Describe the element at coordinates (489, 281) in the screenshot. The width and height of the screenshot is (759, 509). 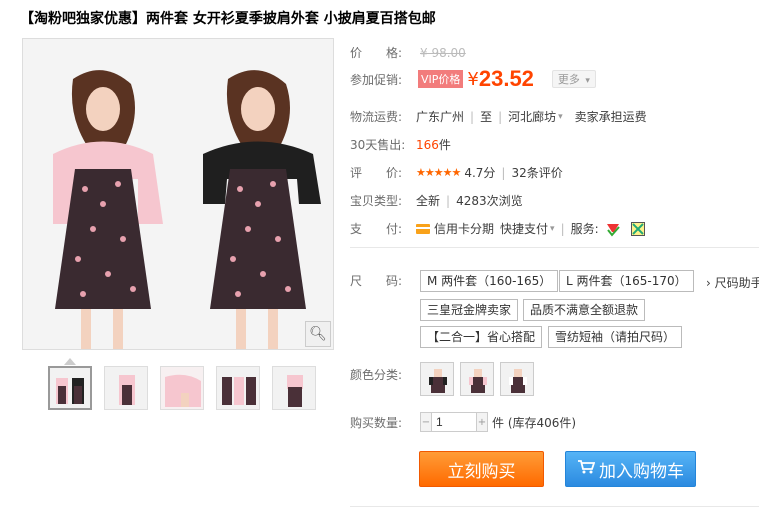
I see `size-option-m: M 两件套（160-165）` at that location.